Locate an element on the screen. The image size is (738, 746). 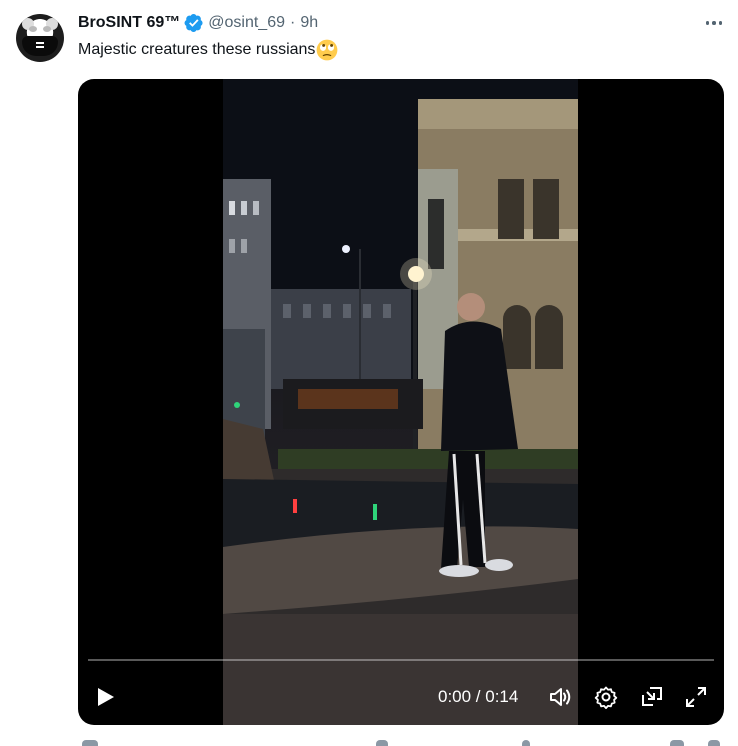
views-icon is located at coordinates (526, 743).